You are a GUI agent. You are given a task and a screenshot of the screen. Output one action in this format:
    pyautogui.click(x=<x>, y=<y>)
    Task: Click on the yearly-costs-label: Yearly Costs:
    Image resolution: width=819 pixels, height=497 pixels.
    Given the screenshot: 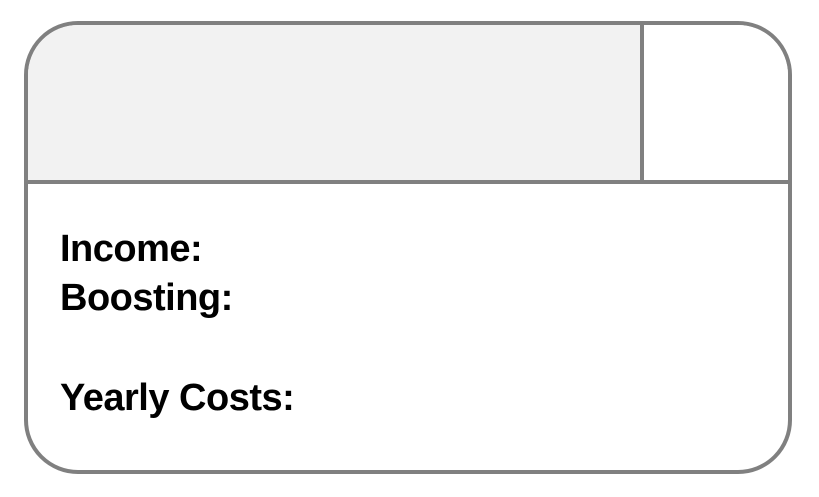 What is the action you would take?
    pyautogui.click(x=177, y=398)
    